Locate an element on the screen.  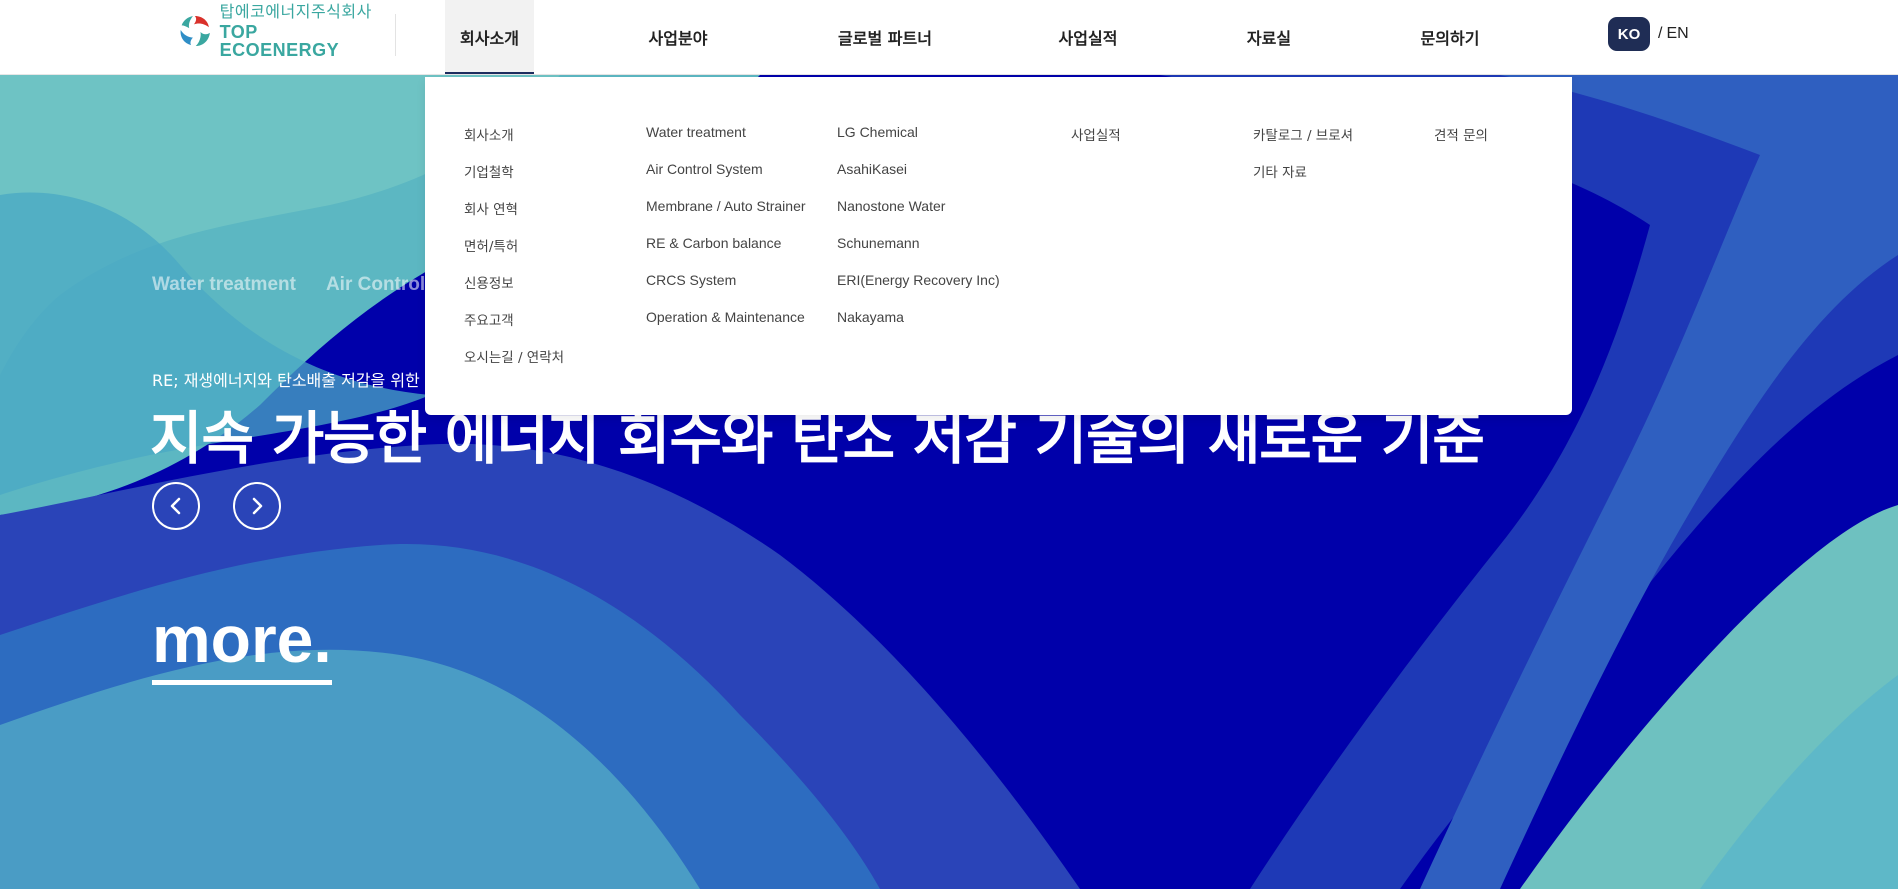
menu-item-re-carbon: RE & Carbon balance is located at coordinates (726, 253).